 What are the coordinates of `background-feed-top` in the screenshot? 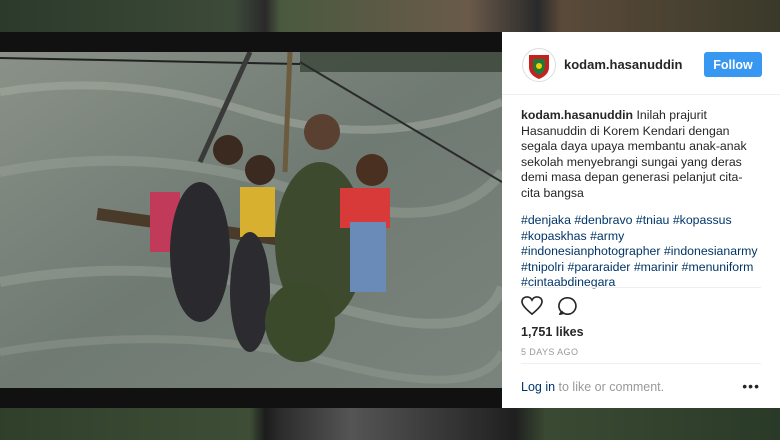 It's located at (390, 16).